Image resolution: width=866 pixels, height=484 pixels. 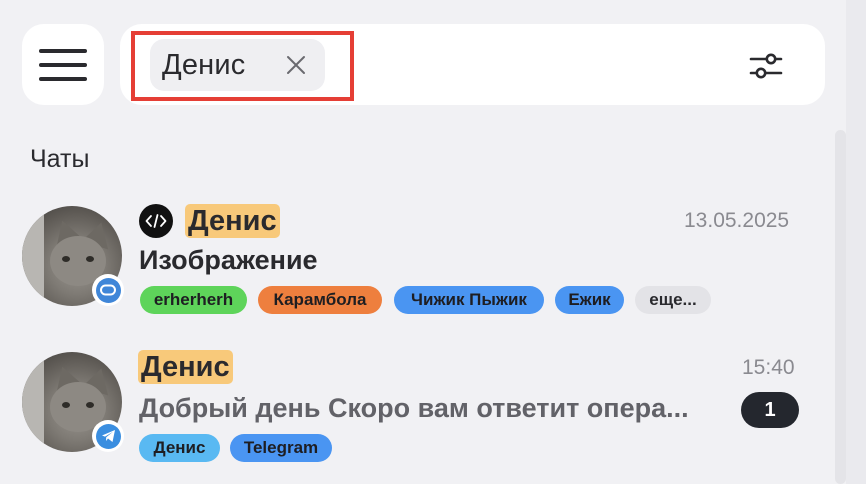 What do you see at coordinates (179, 448) in the screenshot?
I see `chat-tag: Денис` at bounding box center [179, 448].